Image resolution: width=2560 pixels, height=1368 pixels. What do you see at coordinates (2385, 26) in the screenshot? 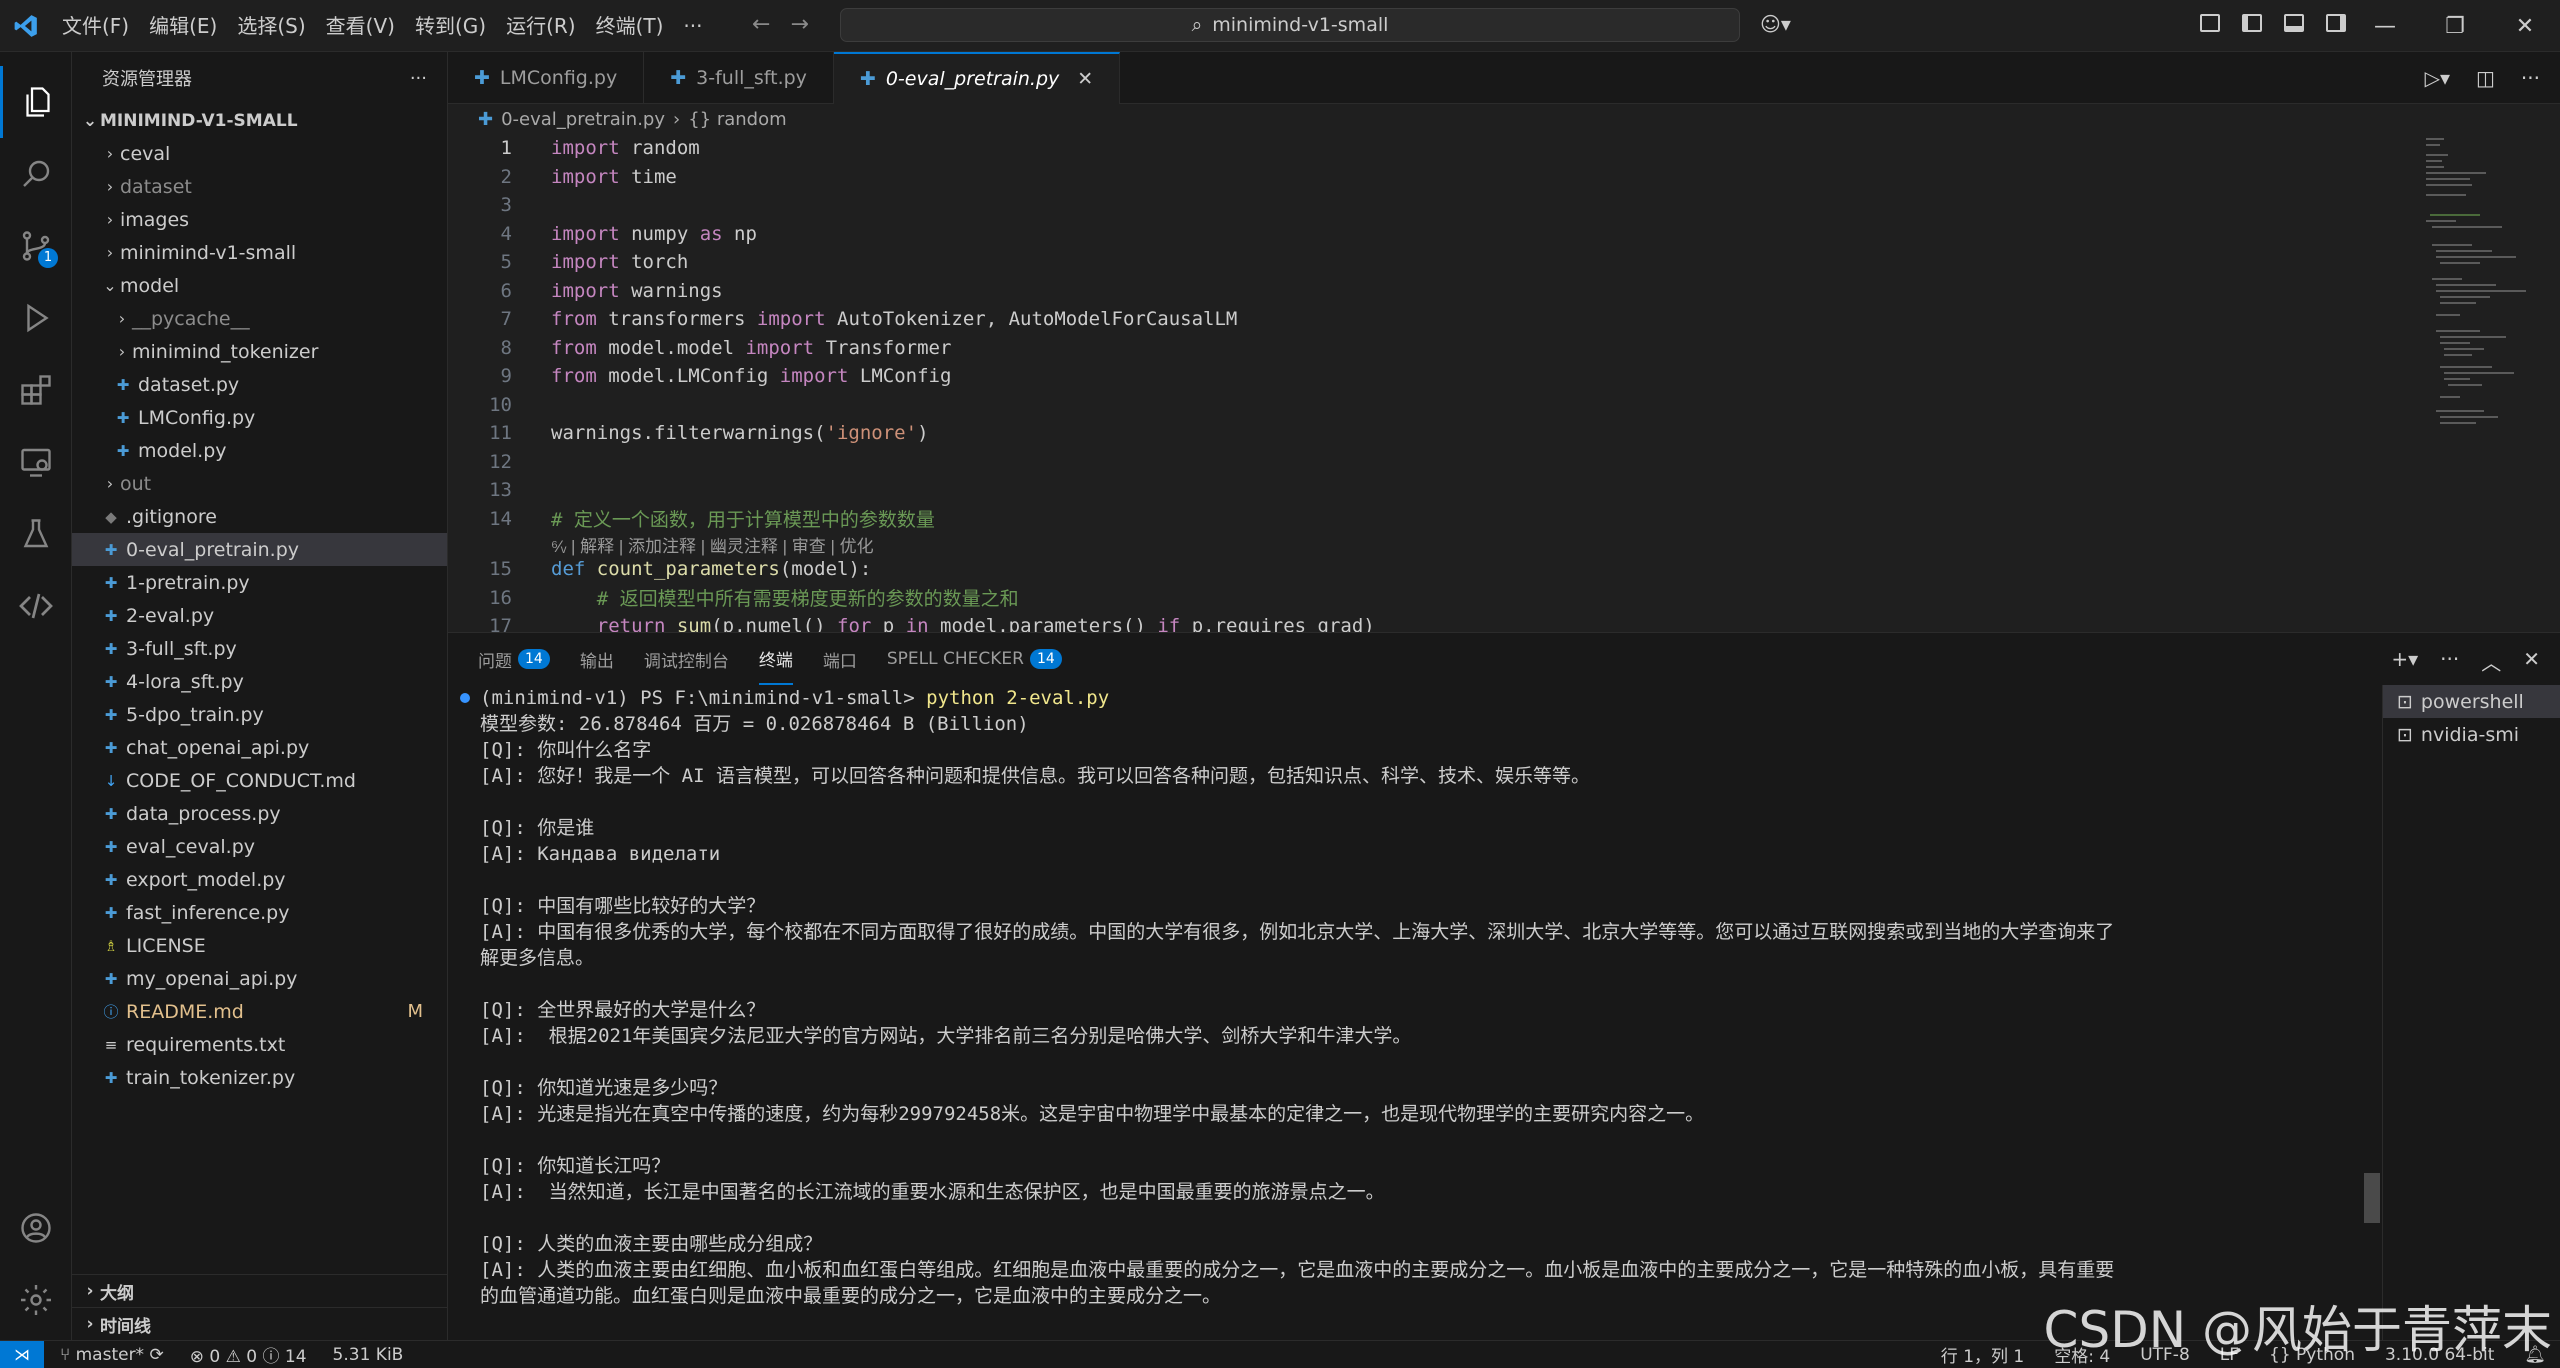
I see `minimize-icon: —` at bounding box center [2385, 26].